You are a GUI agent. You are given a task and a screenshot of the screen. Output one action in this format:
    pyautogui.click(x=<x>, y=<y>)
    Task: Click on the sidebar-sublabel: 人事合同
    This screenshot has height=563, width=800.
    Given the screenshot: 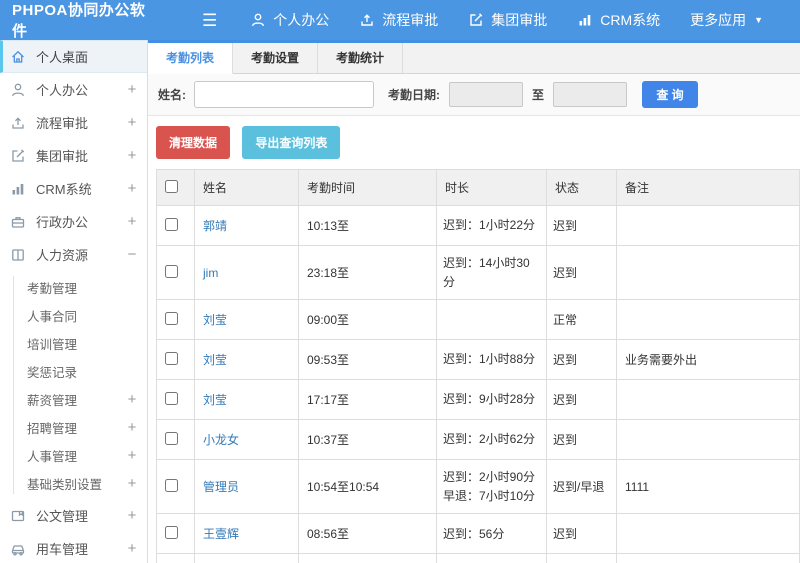 What is the action you would take?
    pyautogui.click(x=52, y=316)
    